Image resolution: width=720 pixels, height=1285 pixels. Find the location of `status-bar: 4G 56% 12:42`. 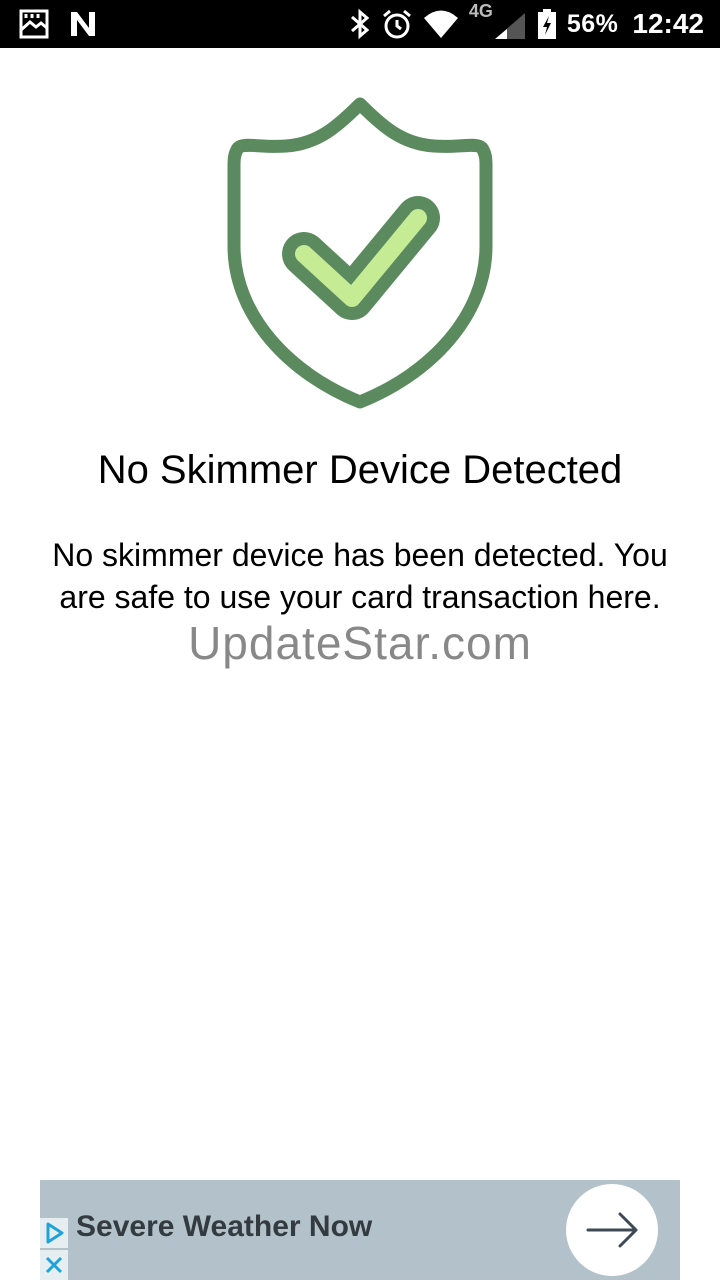

status-bar: 4G 56% 12:42 is located at coordinates (360, 24).